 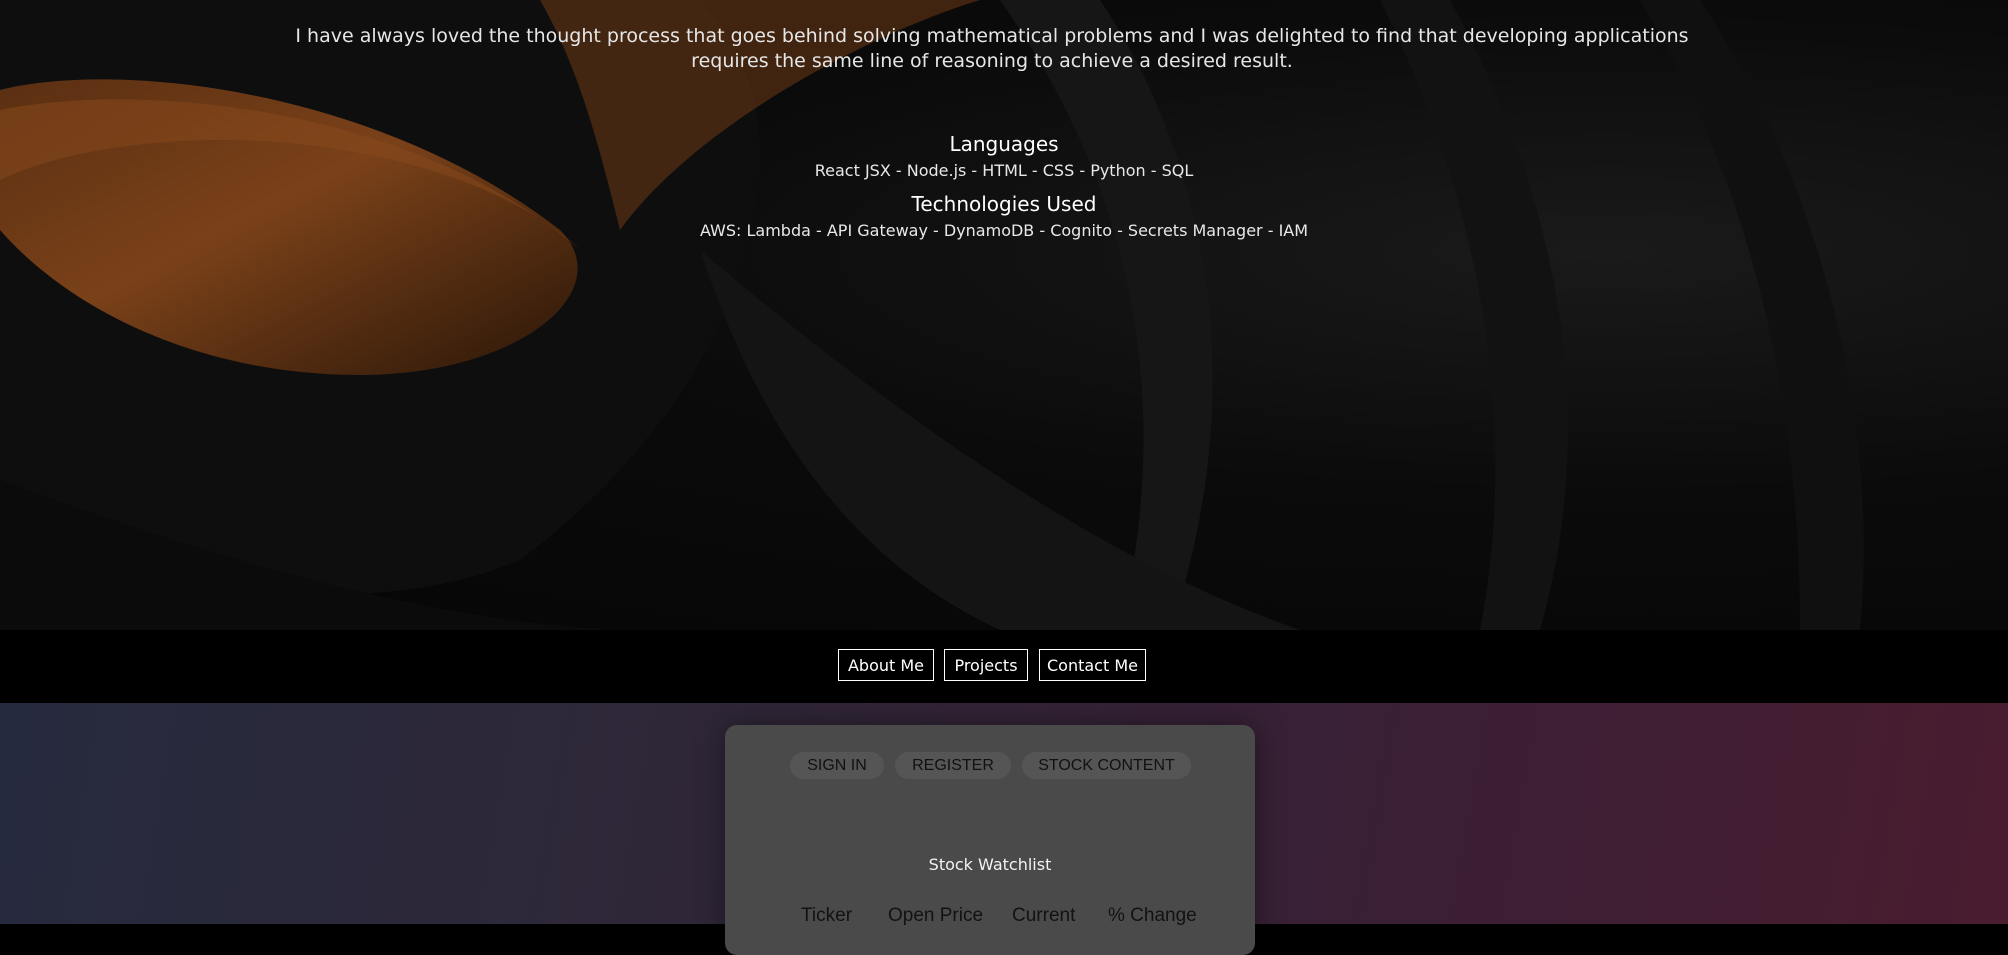 I want to click on about-me-button: About Me, so click(x=886, y=665).